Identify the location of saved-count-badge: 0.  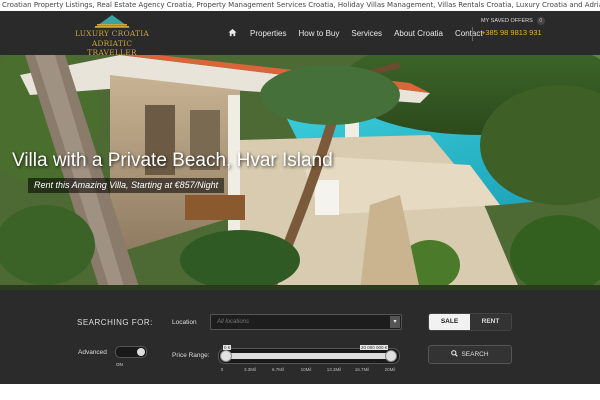
(540, 21).